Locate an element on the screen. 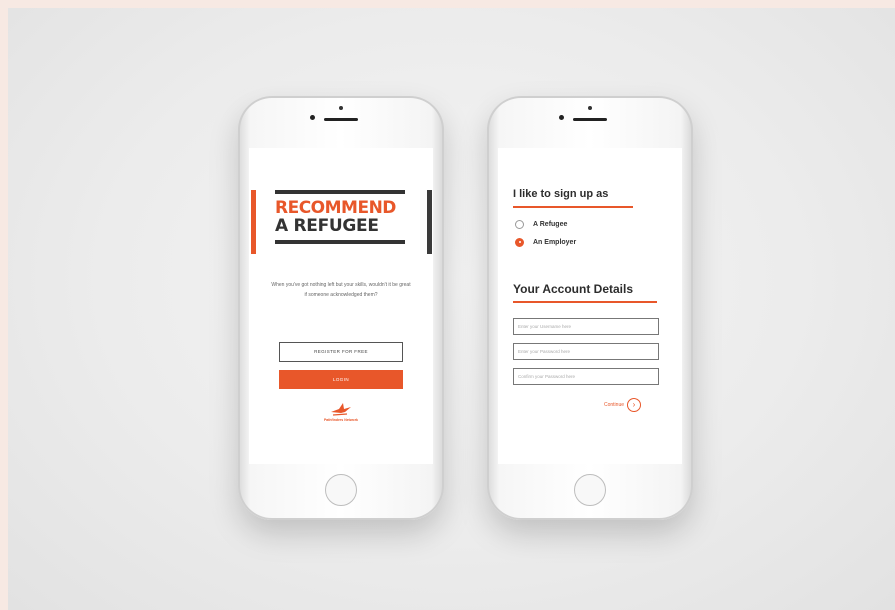  logo-stripe-bottom is located at coordinates (340, 242).